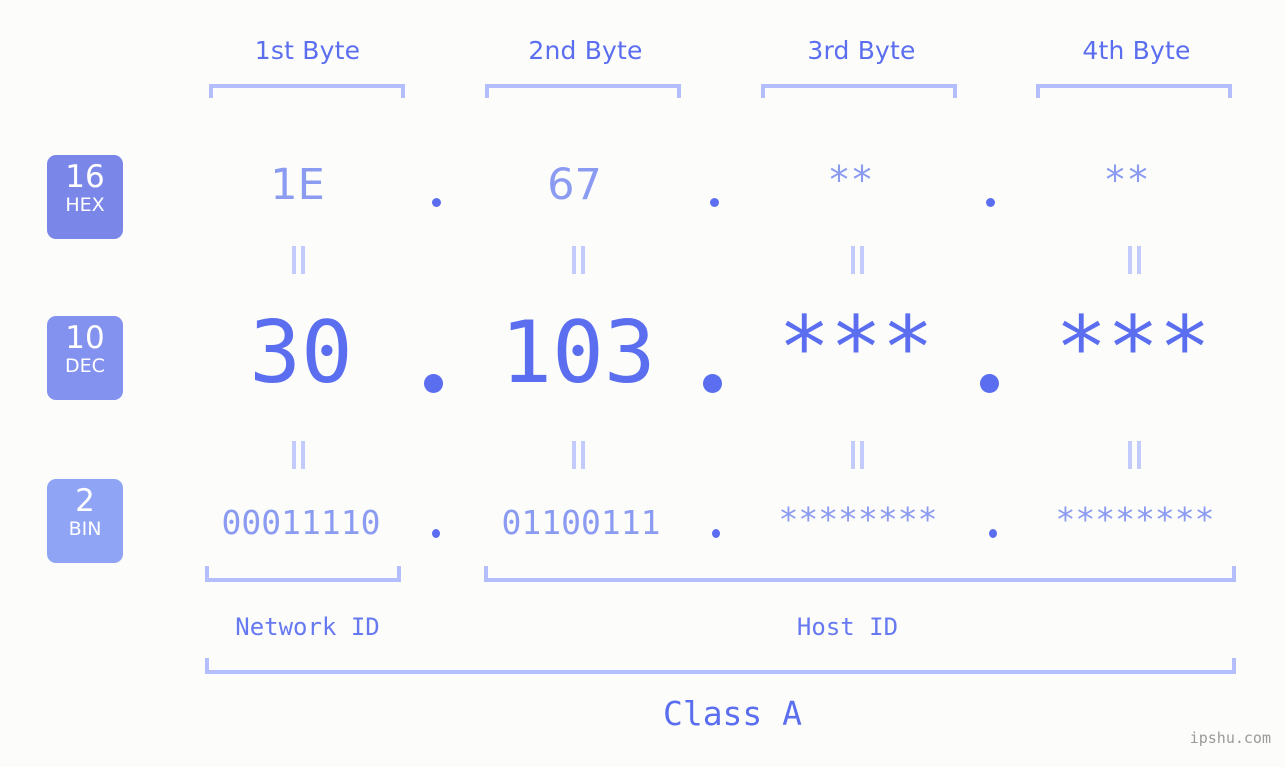  I want to click on byte-header-3: 3rd Byte, so click(861, 50).